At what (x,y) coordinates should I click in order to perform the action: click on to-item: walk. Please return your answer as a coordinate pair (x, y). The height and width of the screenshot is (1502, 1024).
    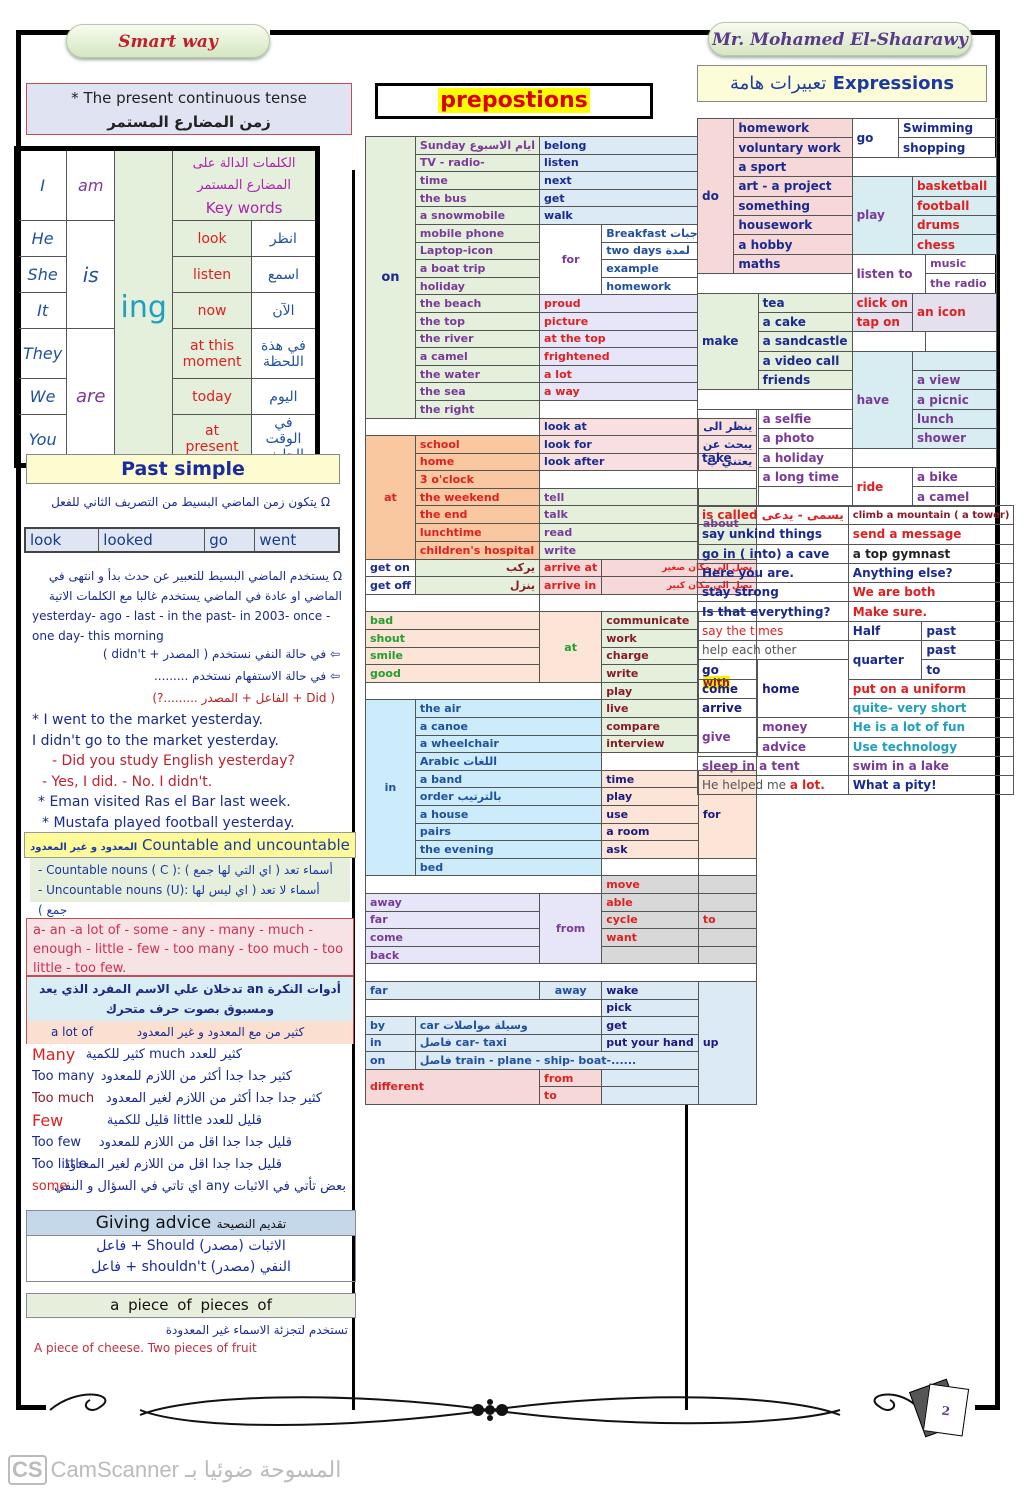
    Looking at the image, I should click on (619, 215).